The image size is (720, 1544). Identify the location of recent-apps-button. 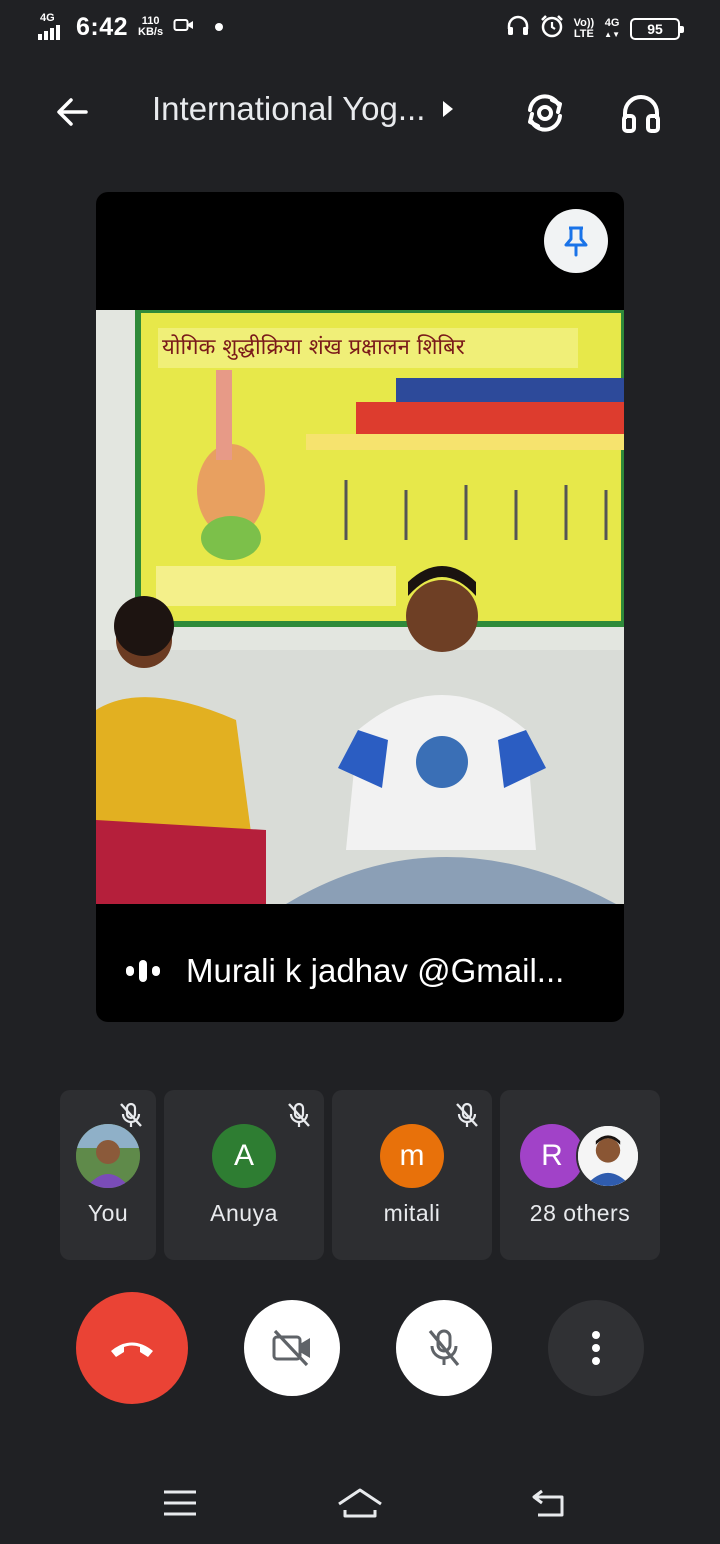
(180, 1503).